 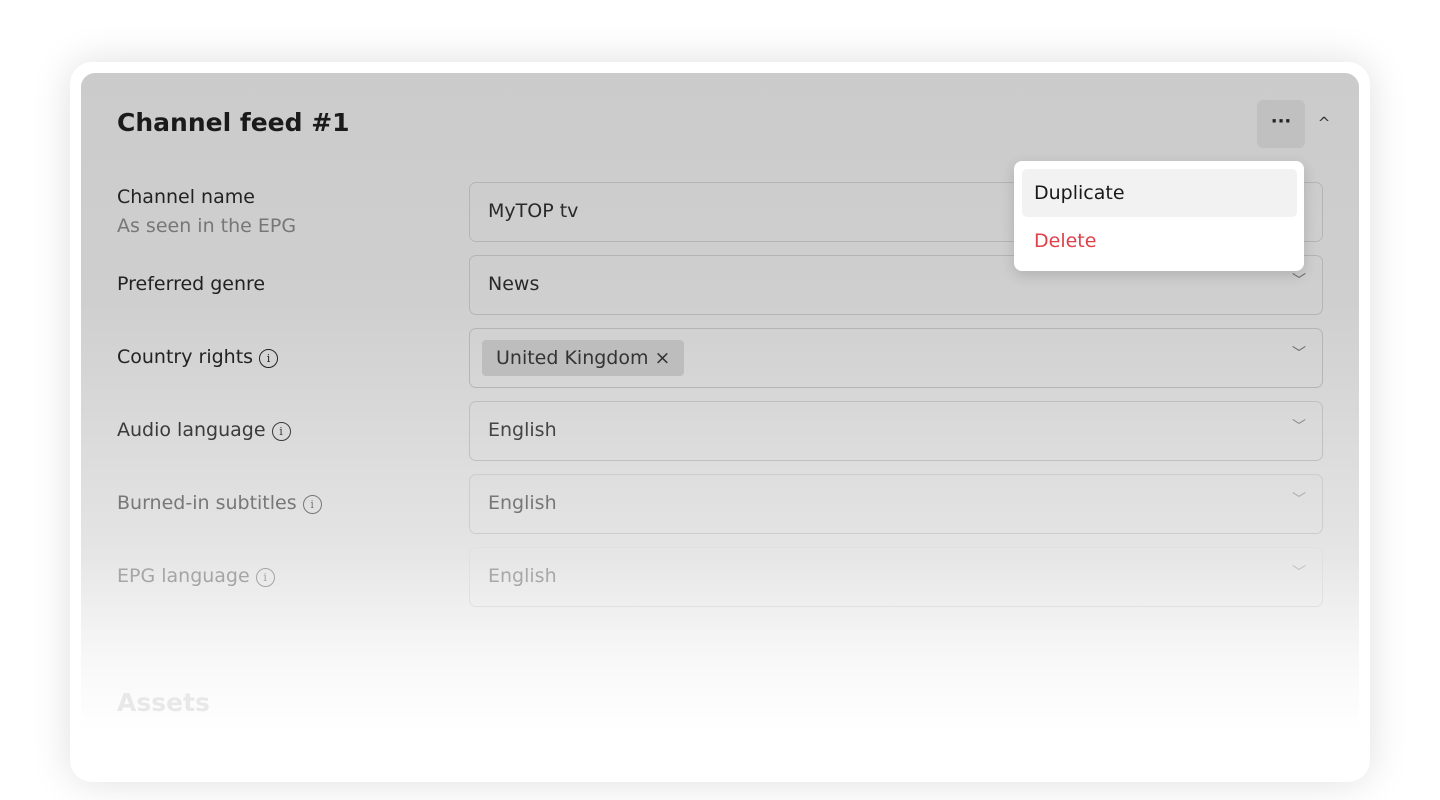 What do you see at coordinates (1281, 124) in the screenshot?
I see `more-options-button: ···` at bounding box center [1281, 124].